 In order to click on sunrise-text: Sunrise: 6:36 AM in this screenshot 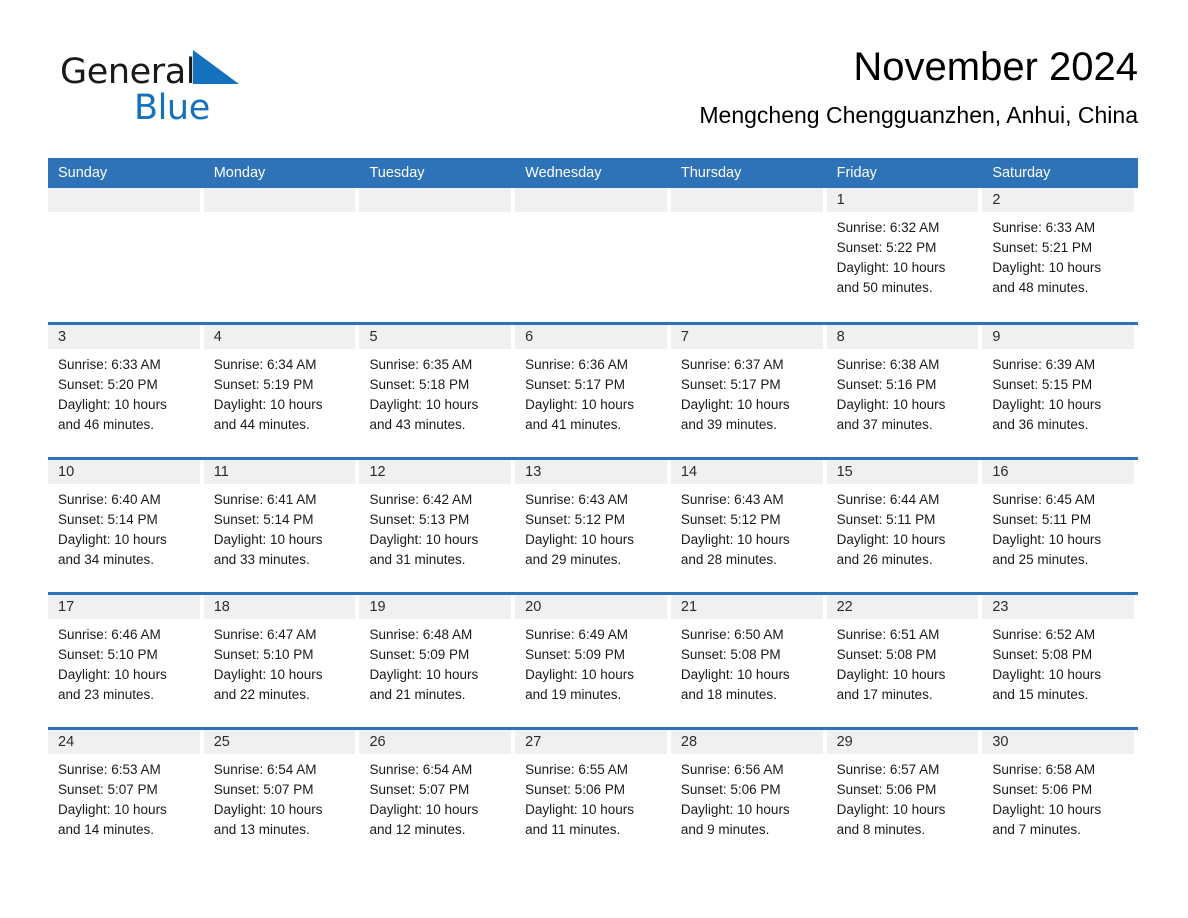, I will do `click(576, 364)`.